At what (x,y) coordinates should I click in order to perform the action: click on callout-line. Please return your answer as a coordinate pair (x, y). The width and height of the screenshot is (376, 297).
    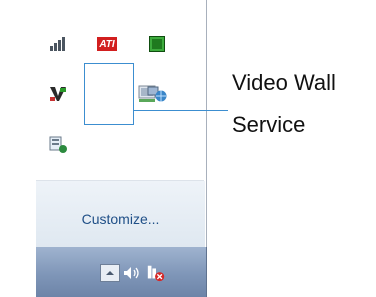
    Looking at the image, I should click on (181, 110).